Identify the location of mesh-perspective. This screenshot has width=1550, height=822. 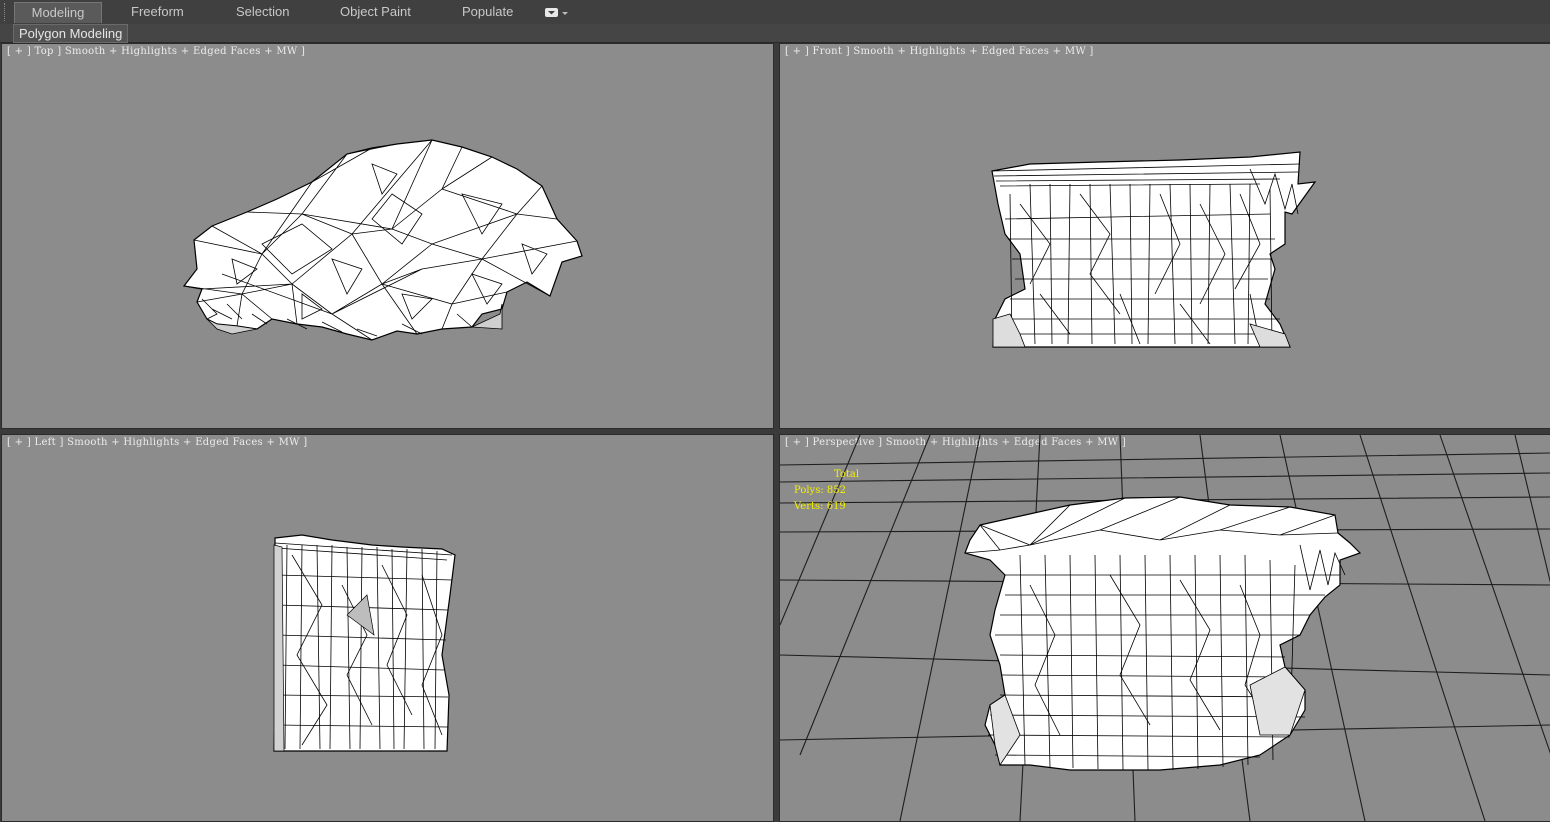
(1163, 633).